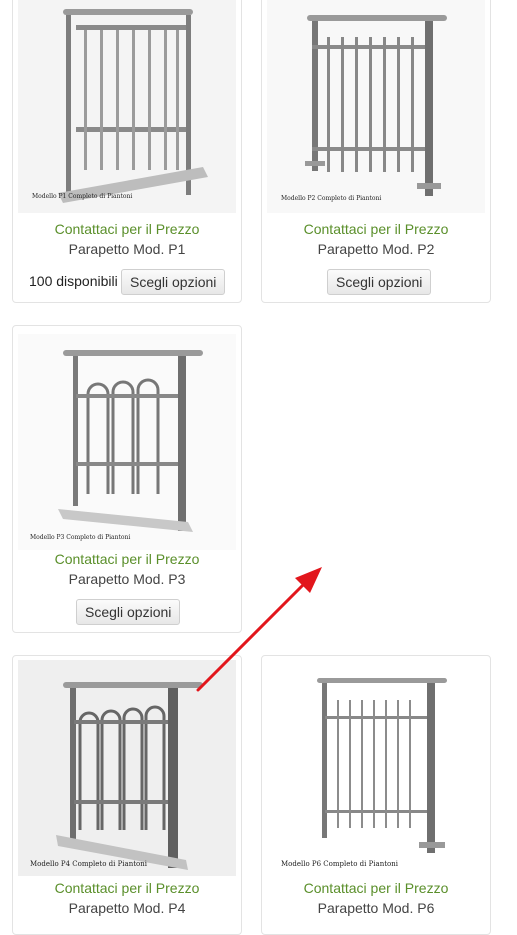  I want to click on image-caption: Modello P4 Completo di Piantoni, so click(88, 864).